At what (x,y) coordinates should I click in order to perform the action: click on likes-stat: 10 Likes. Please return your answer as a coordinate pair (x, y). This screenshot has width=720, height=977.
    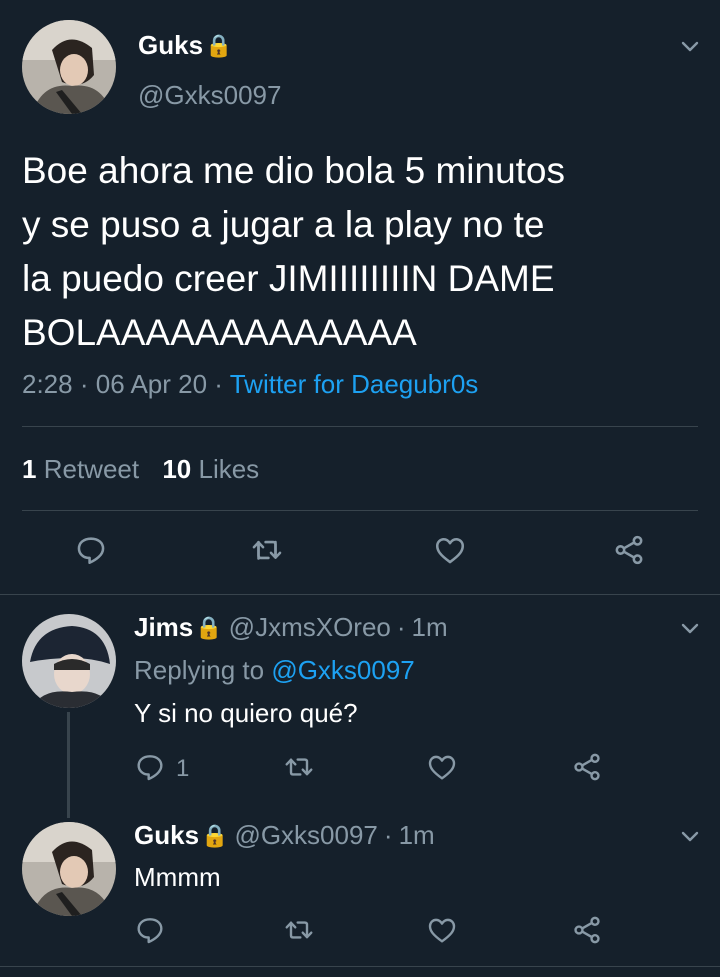
    Looking at the image, I should click on (210, 469).